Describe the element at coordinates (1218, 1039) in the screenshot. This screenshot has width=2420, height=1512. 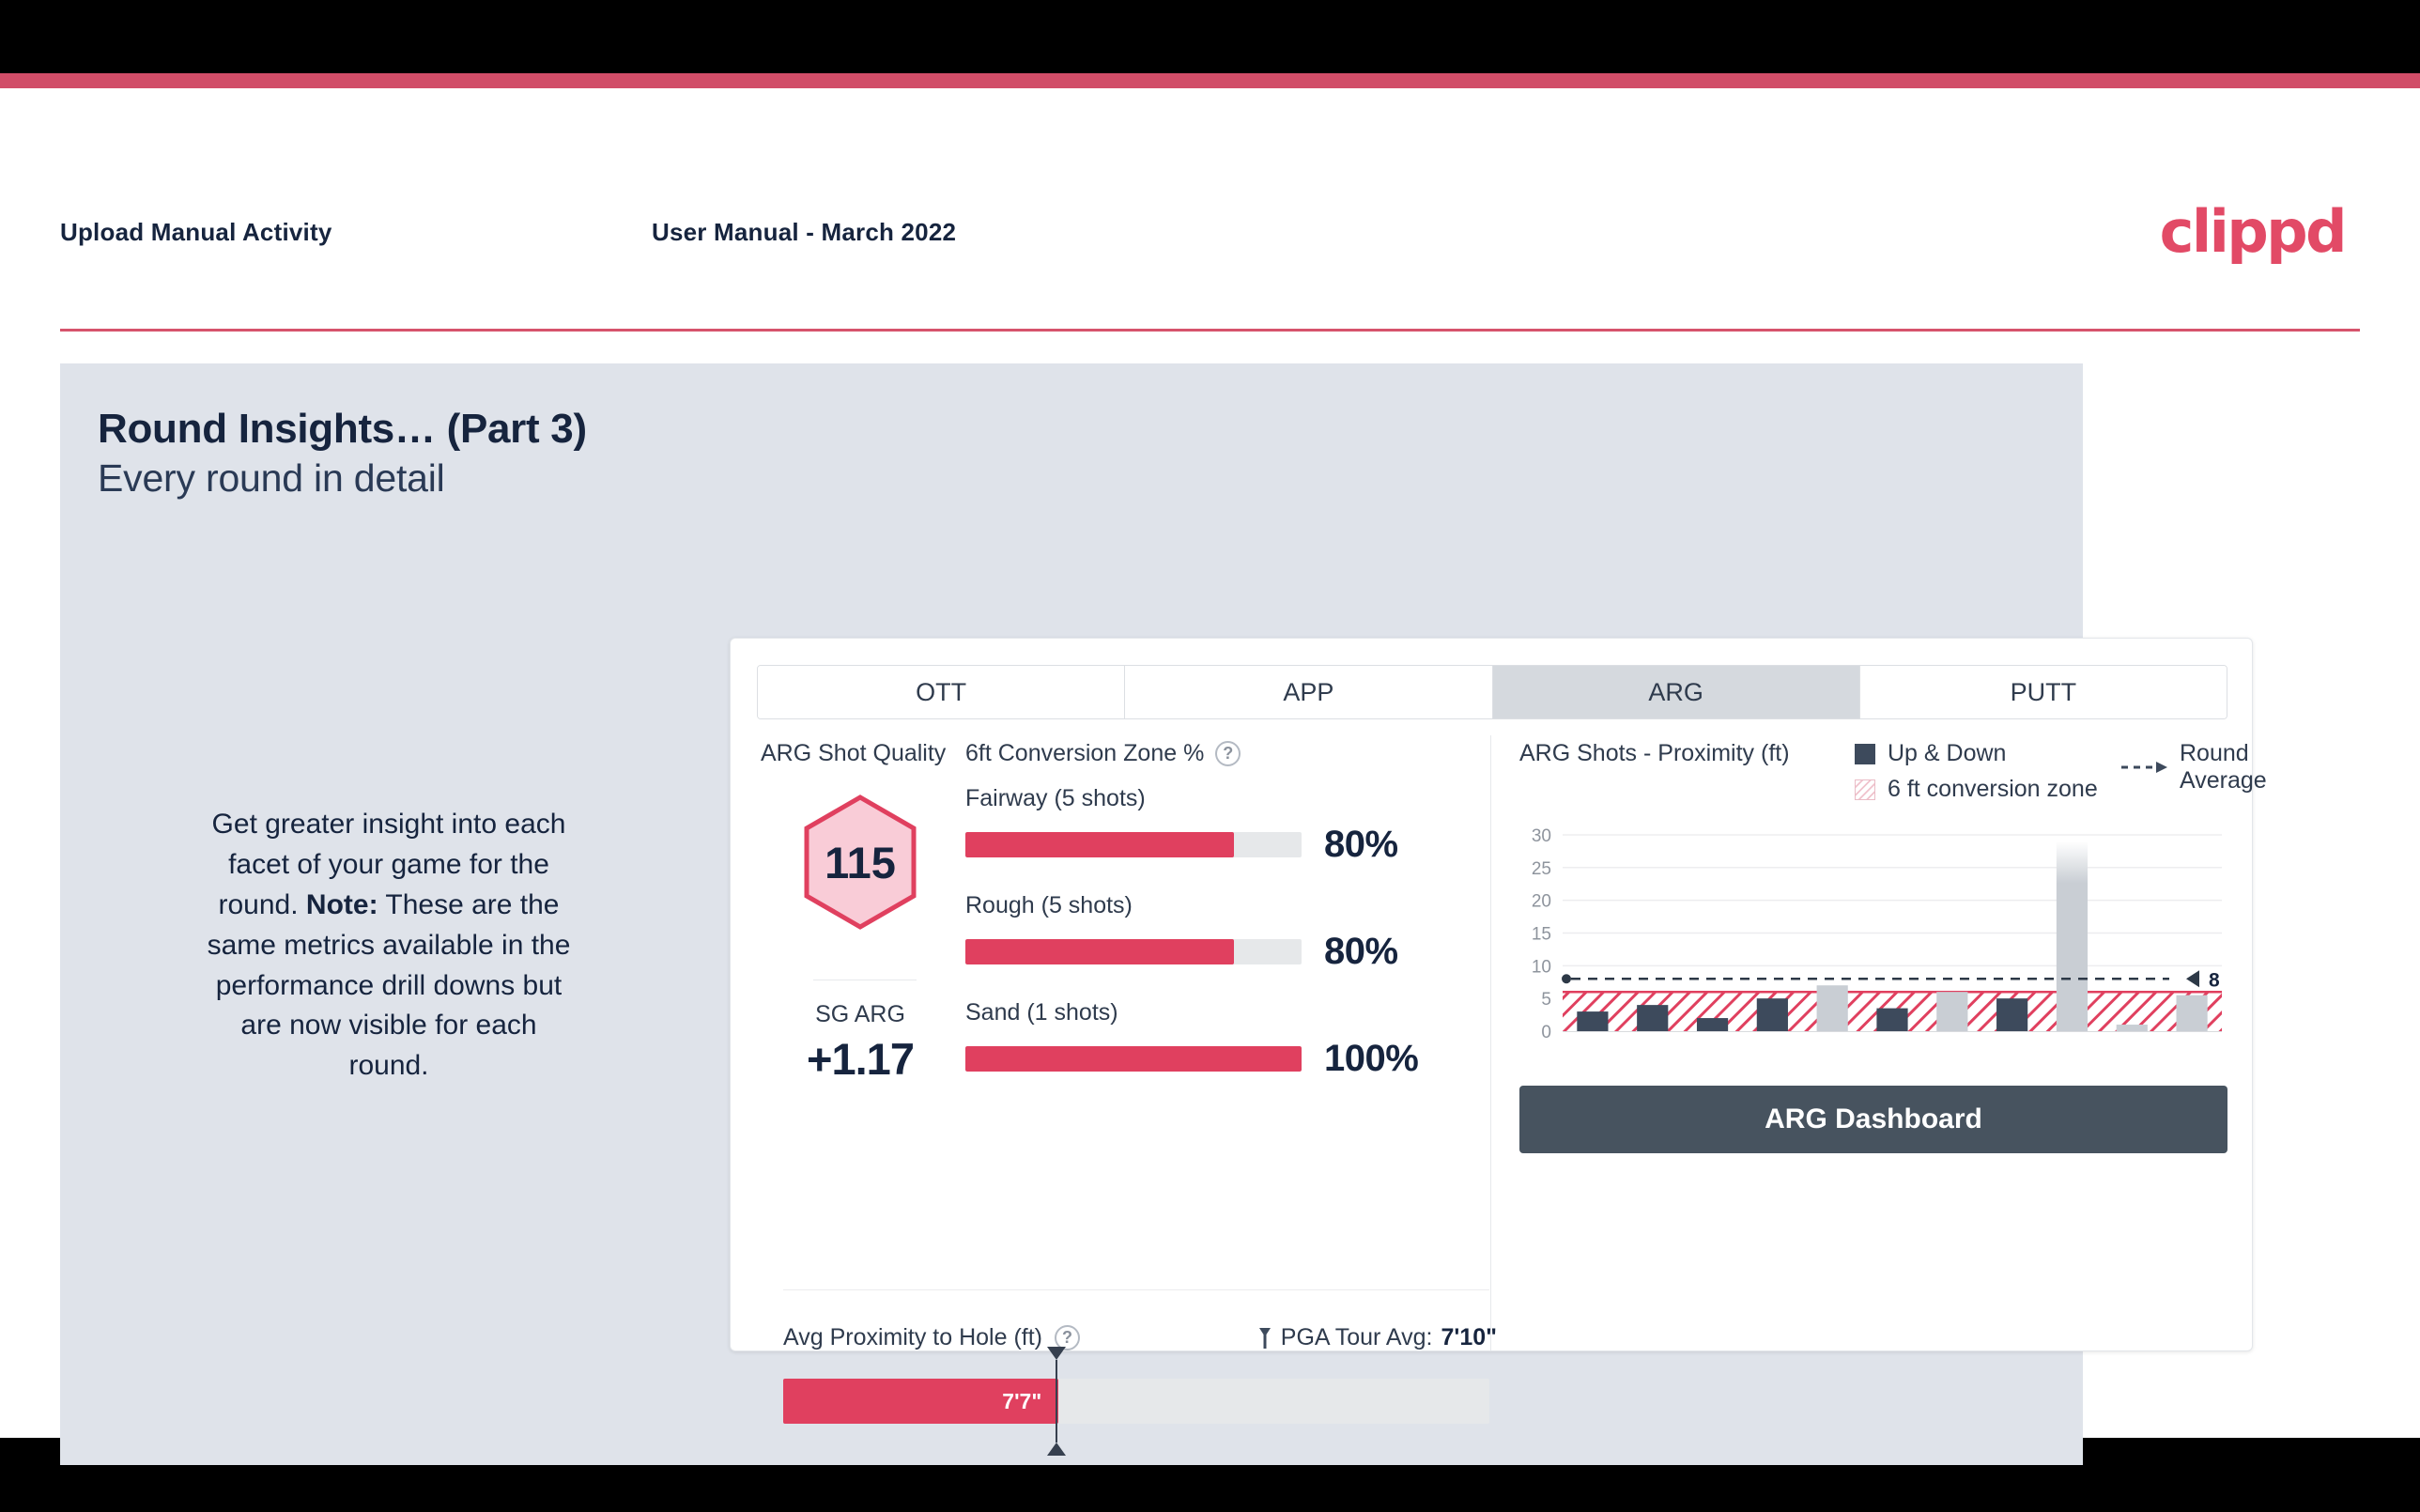
I see `conversion-row-sand: Sand (1 shots) 100%` at that location.